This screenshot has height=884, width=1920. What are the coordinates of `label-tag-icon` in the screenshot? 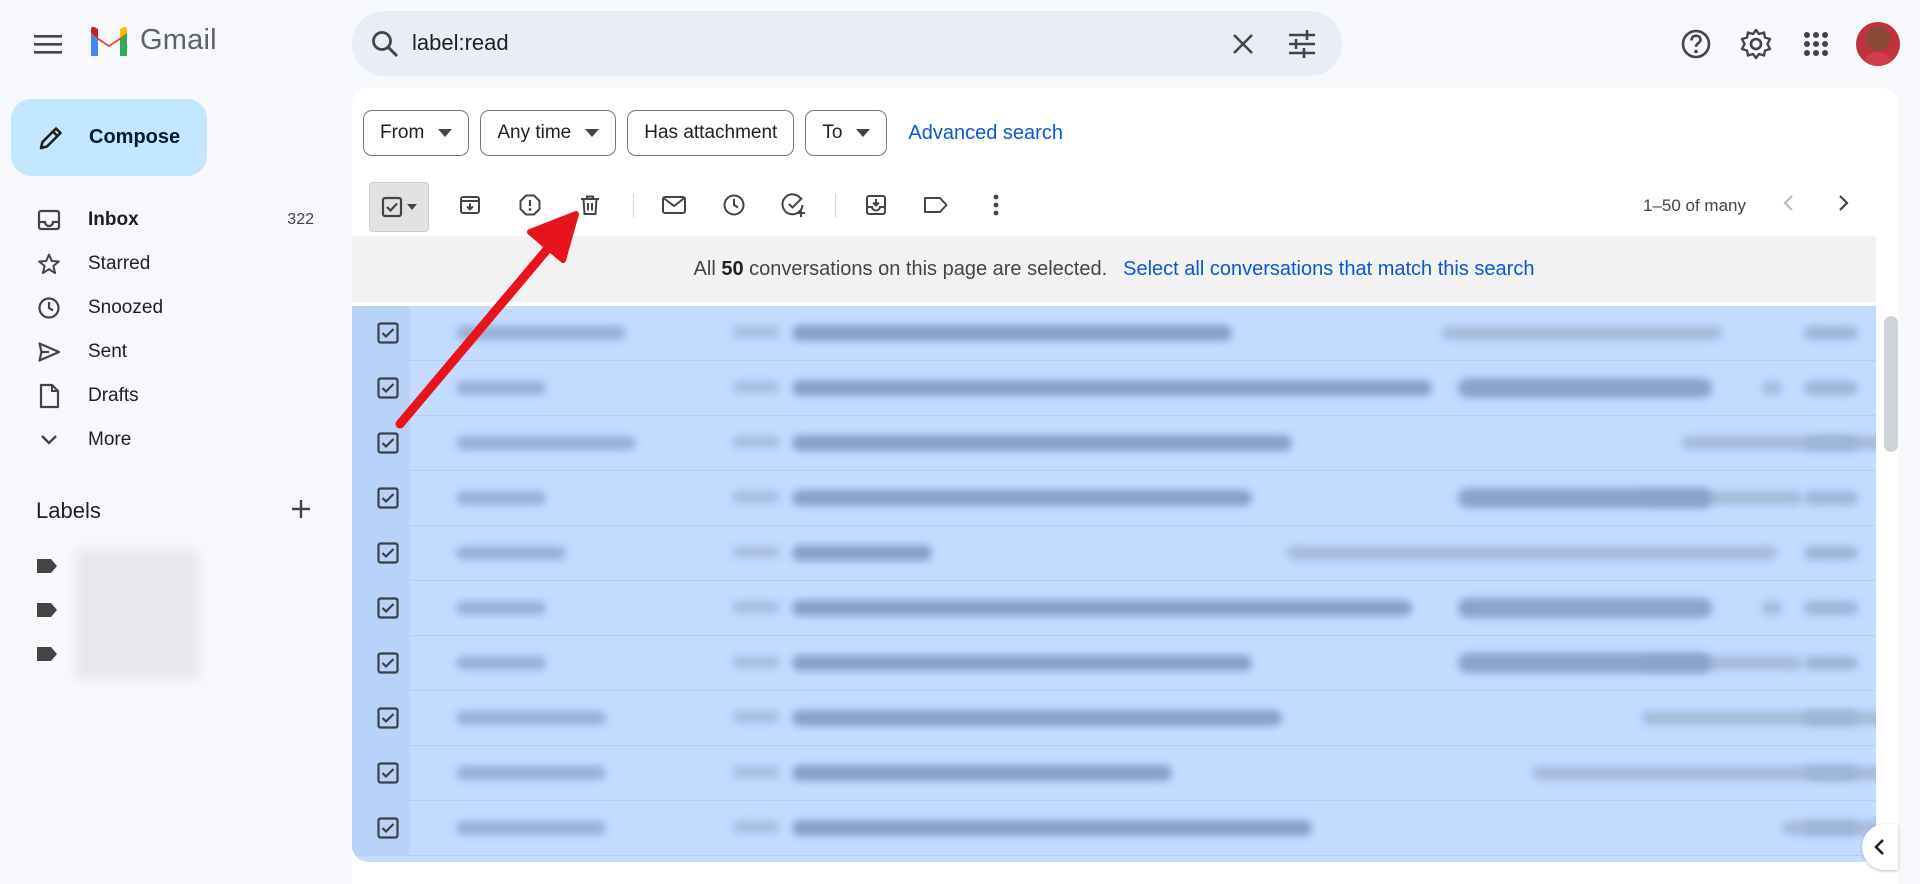 It's located at (47, 654).